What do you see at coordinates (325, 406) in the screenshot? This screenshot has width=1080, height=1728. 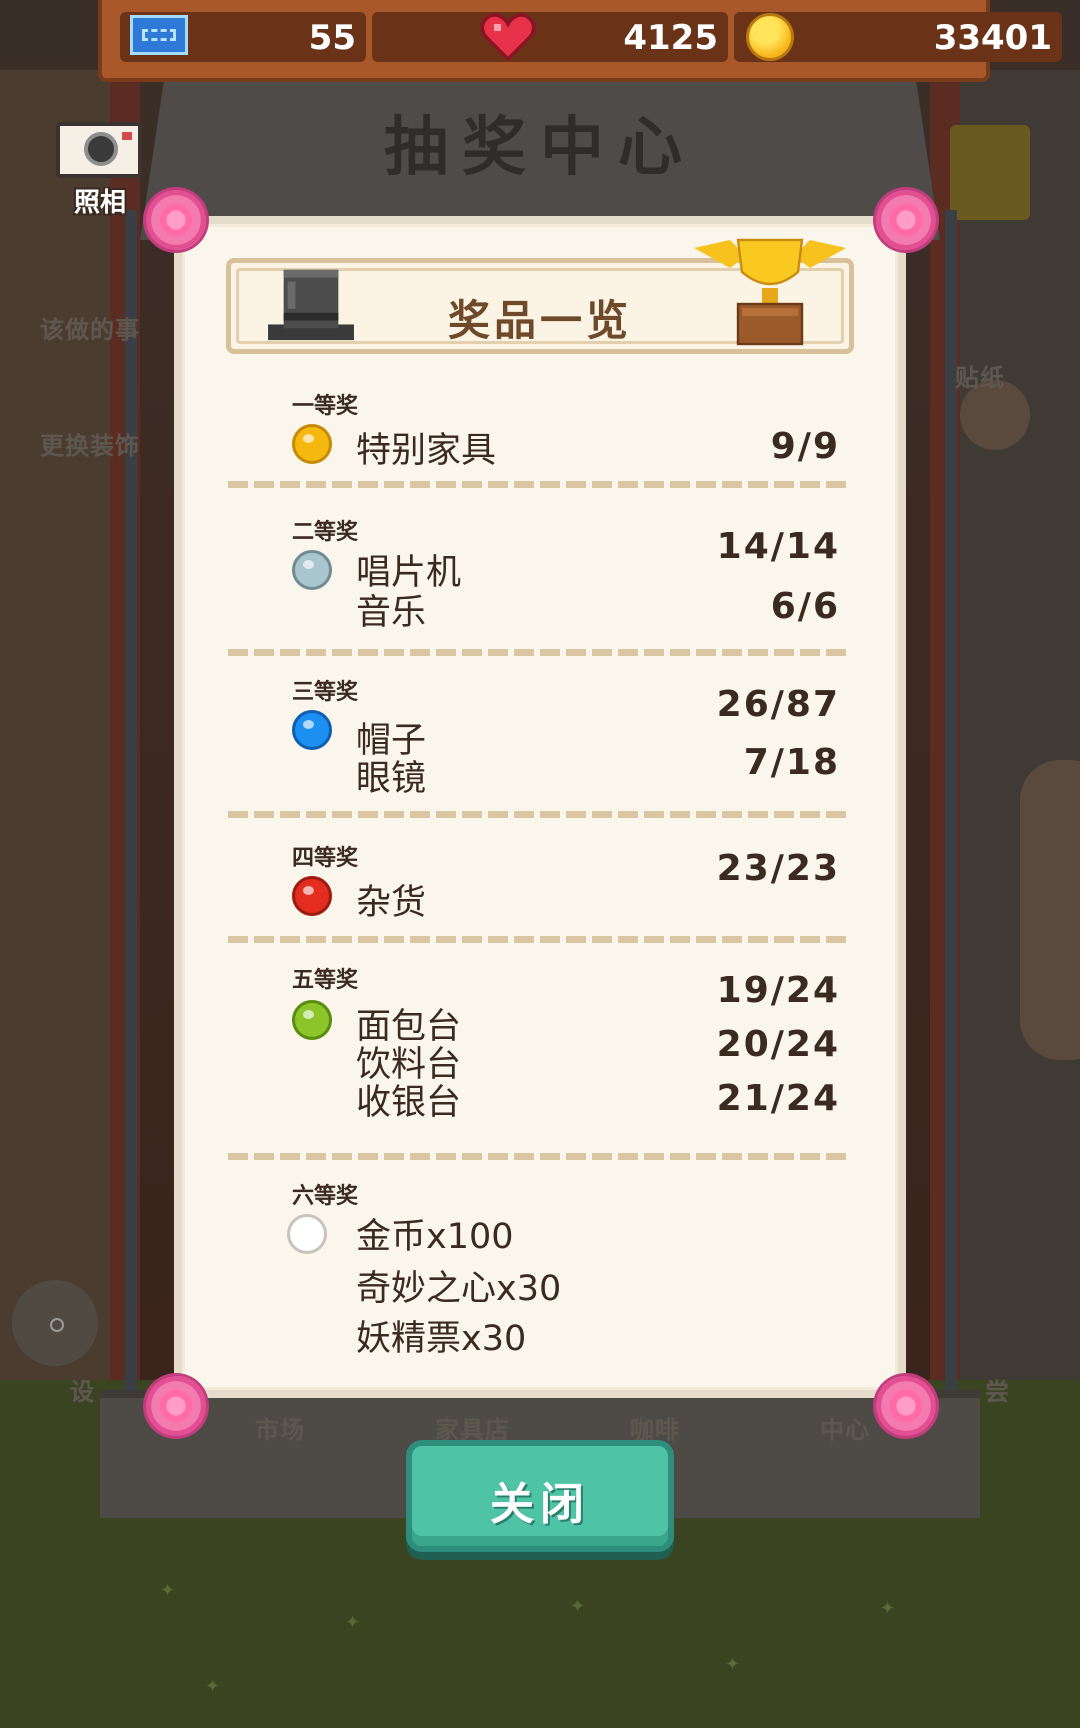 I see `tier-label: 一等奖` at bounding box center [325, 406].